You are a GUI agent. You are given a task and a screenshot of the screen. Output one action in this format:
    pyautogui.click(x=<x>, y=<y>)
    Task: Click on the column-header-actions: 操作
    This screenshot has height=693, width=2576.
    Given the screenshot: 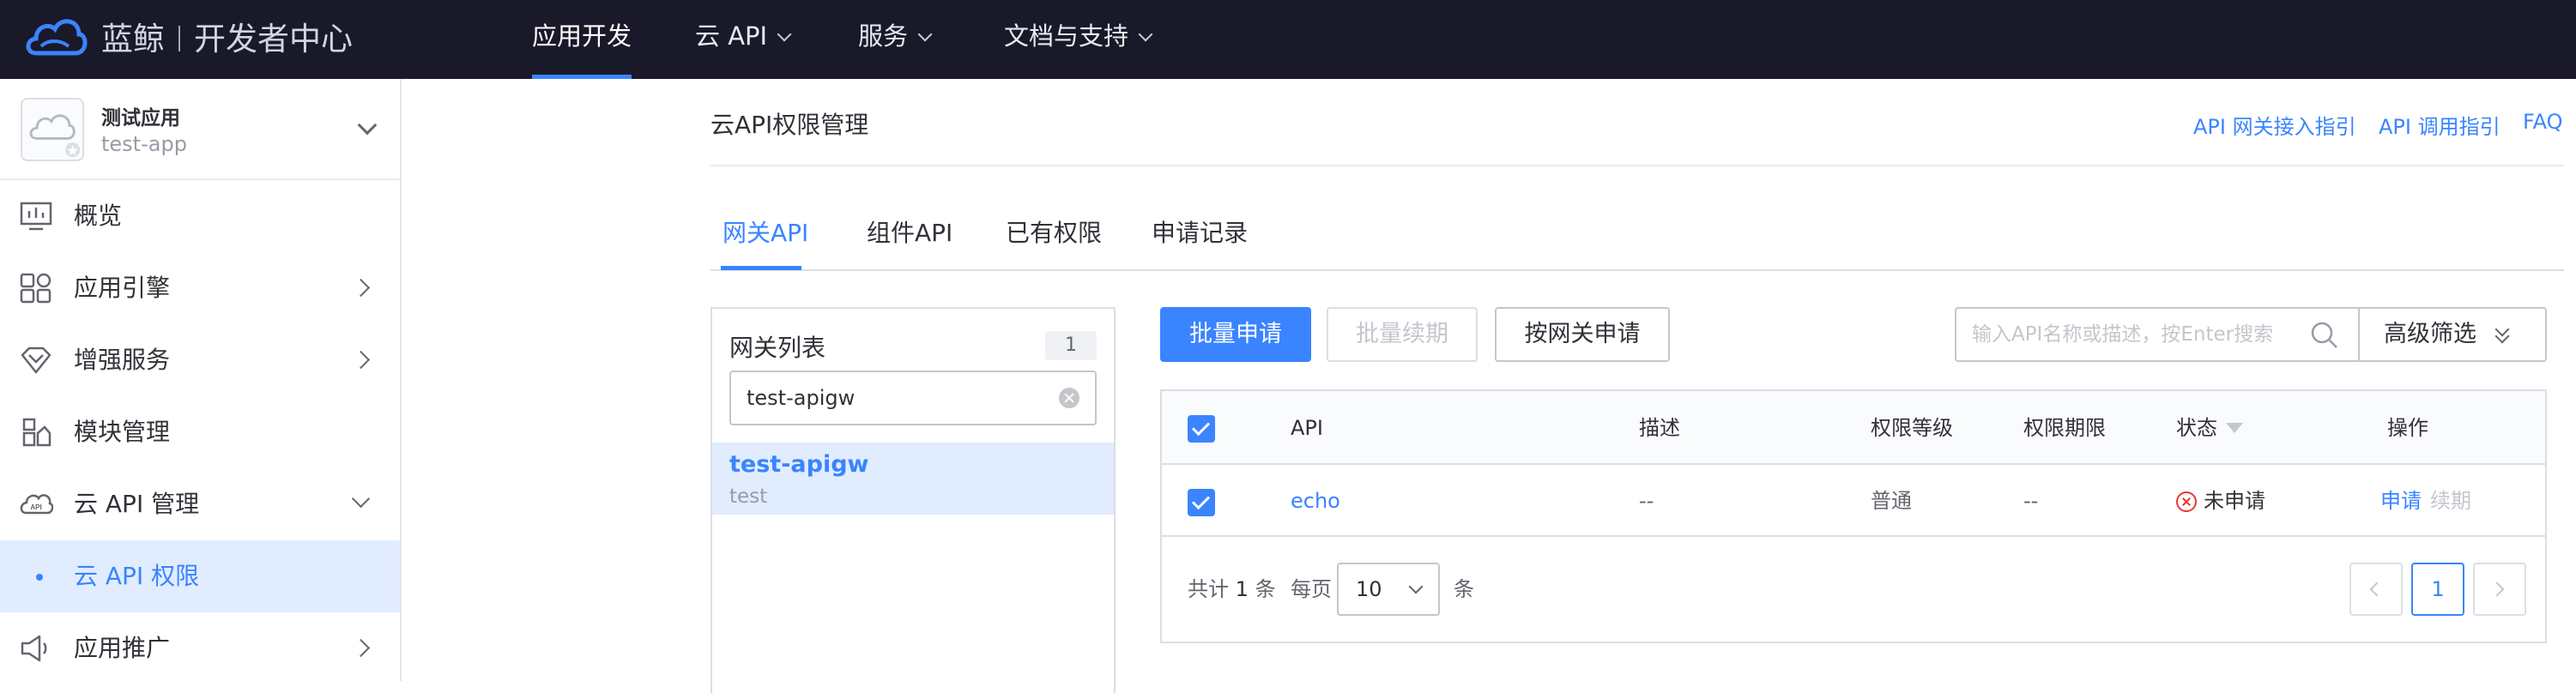 What is the action you would take?
    pyautogui.click(x=2407, y=428)
    